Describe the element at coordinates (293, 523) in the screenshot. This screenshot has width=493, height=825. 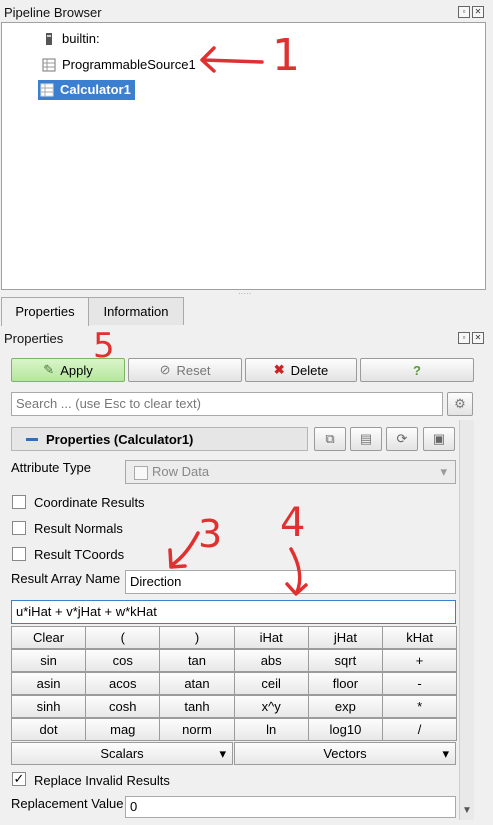
I see `annotation-4: 4` at that location.